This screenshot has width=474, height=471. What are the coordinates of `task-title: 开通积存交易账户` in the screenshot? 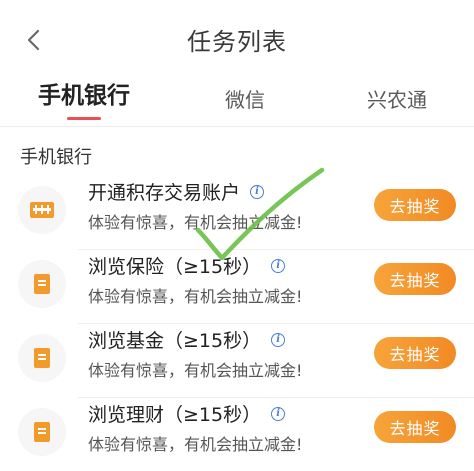 It's located at (164, 193).